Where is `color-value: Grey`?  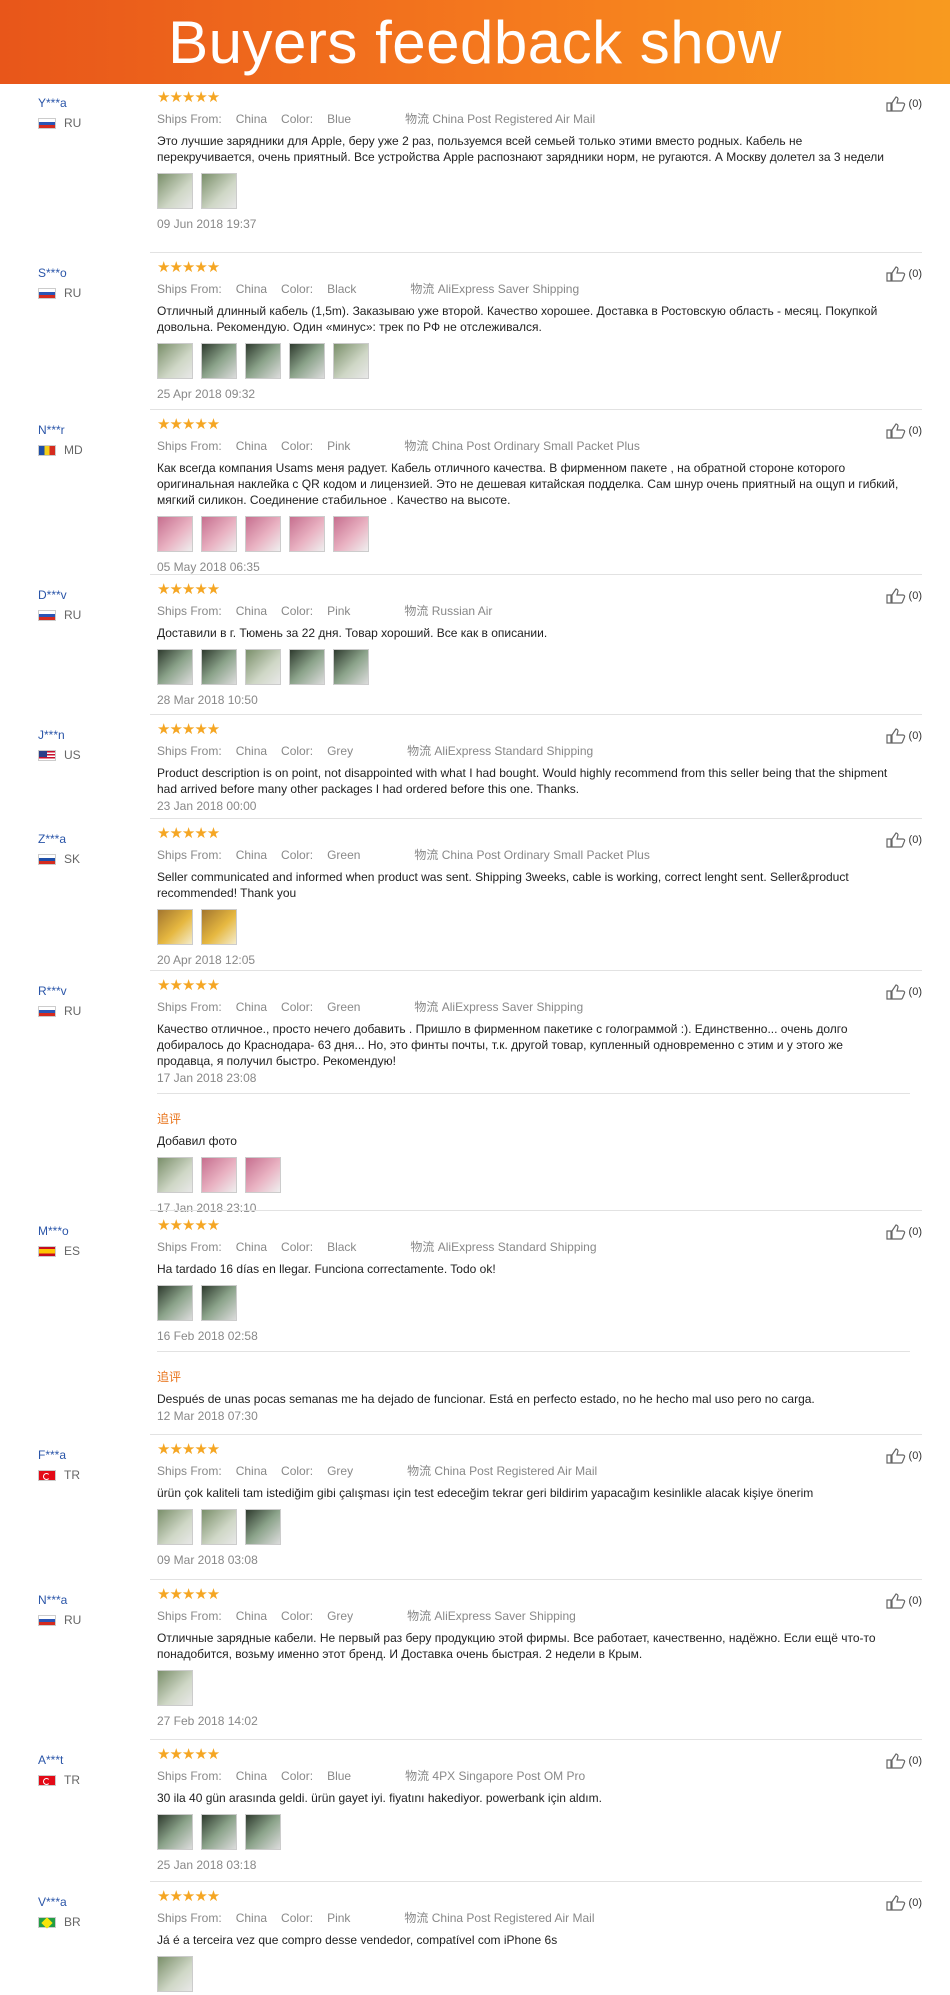
color-value: Grey is located at coordinates (340, 1616).